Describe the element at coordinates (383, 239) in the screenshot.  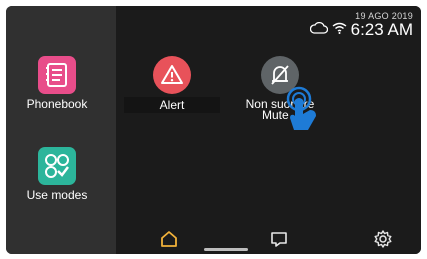
I see `gear-icon` at that location.